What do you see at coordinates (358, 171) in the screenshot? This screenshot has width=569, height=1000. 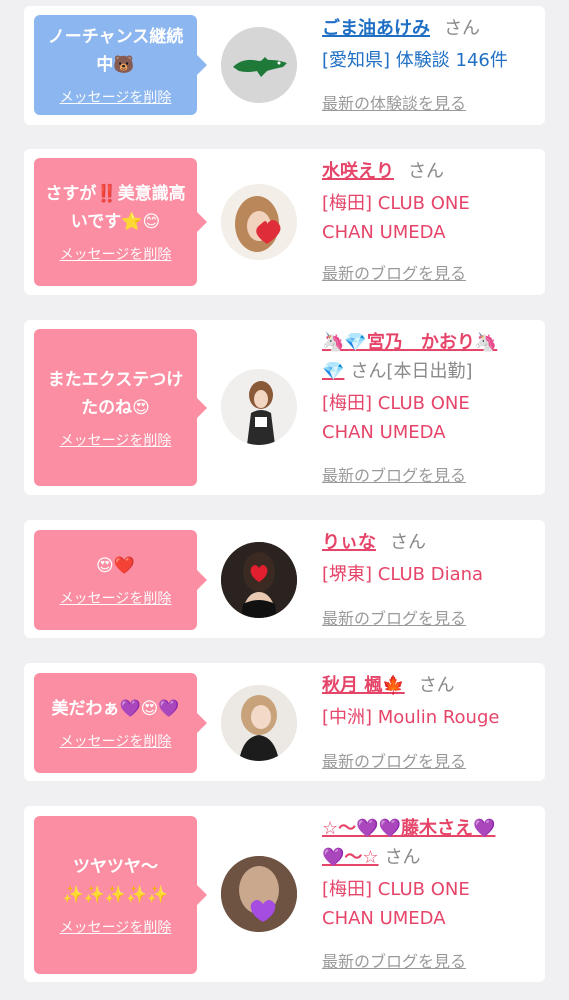 I see `author-name: 水咲えり` at bounding box center [358, 171].